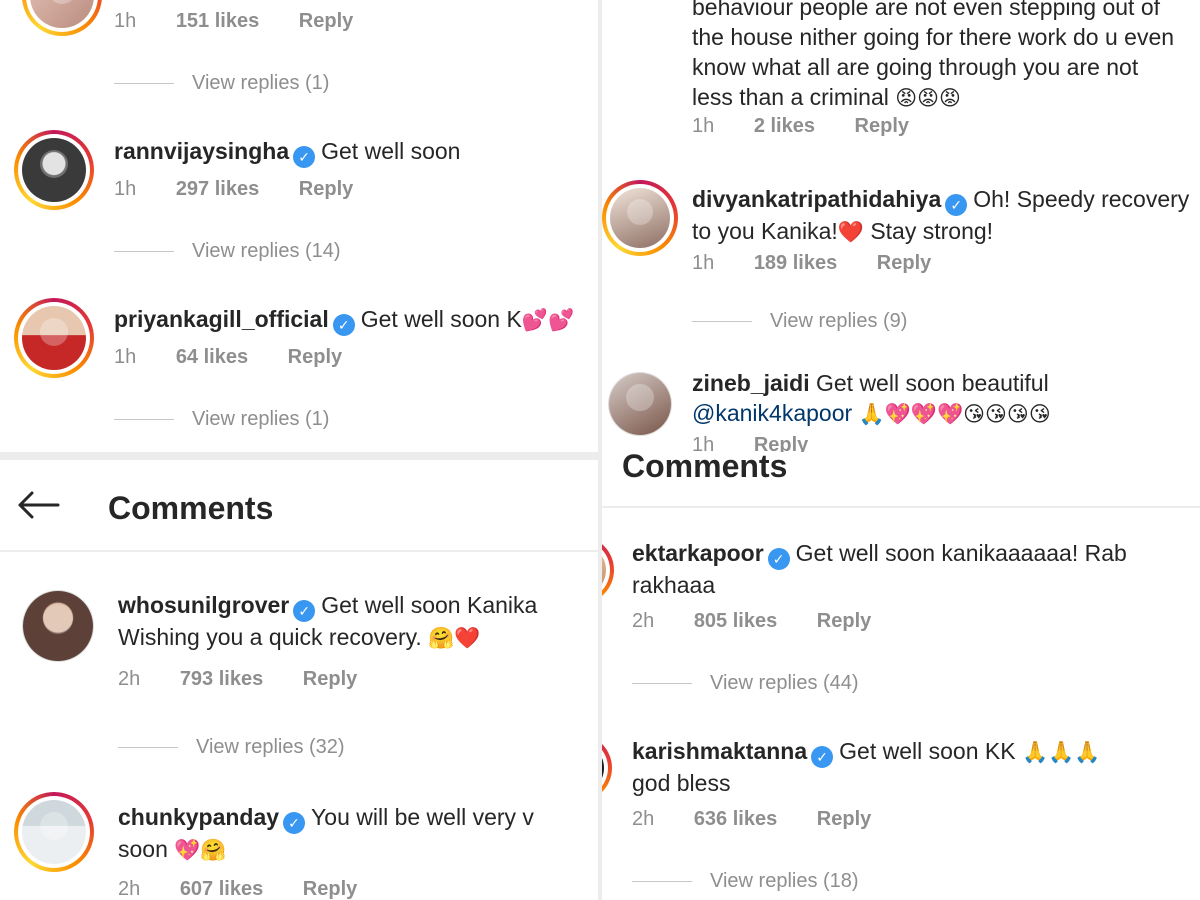 This screenshot has width=1200, height=900. Describe the element at coordinates (212, 357) in the screenshot. I see `likes-count: 64 likes` at that location.